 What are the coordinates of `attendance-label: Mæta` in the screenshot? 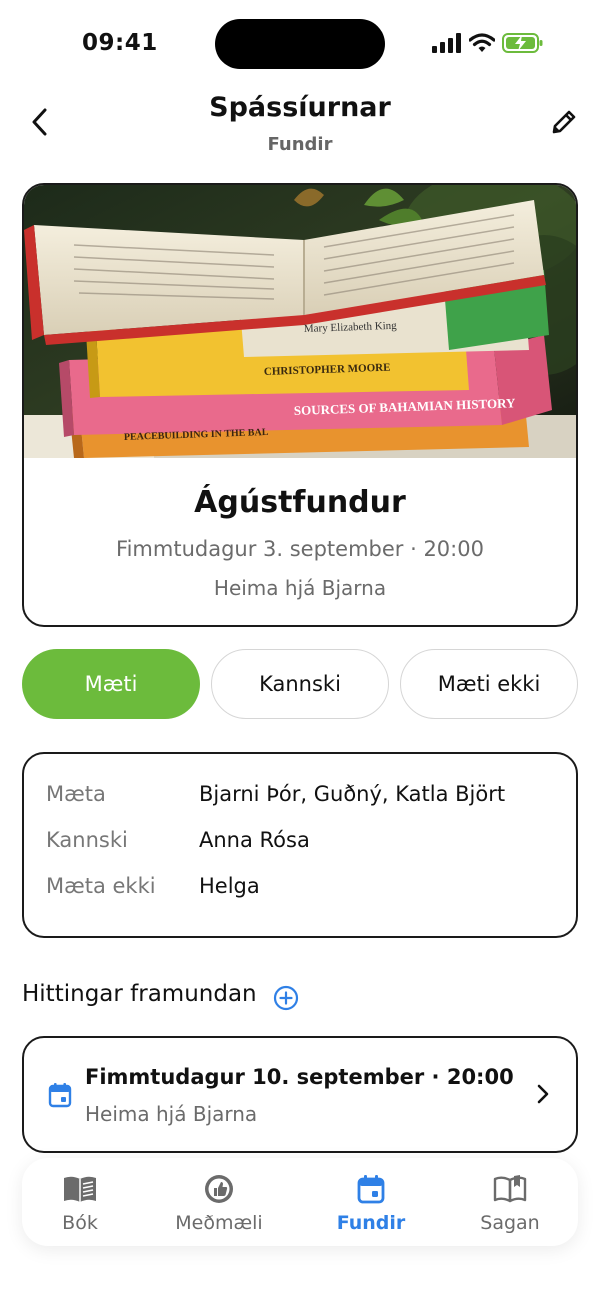 It's located at (76, 794).